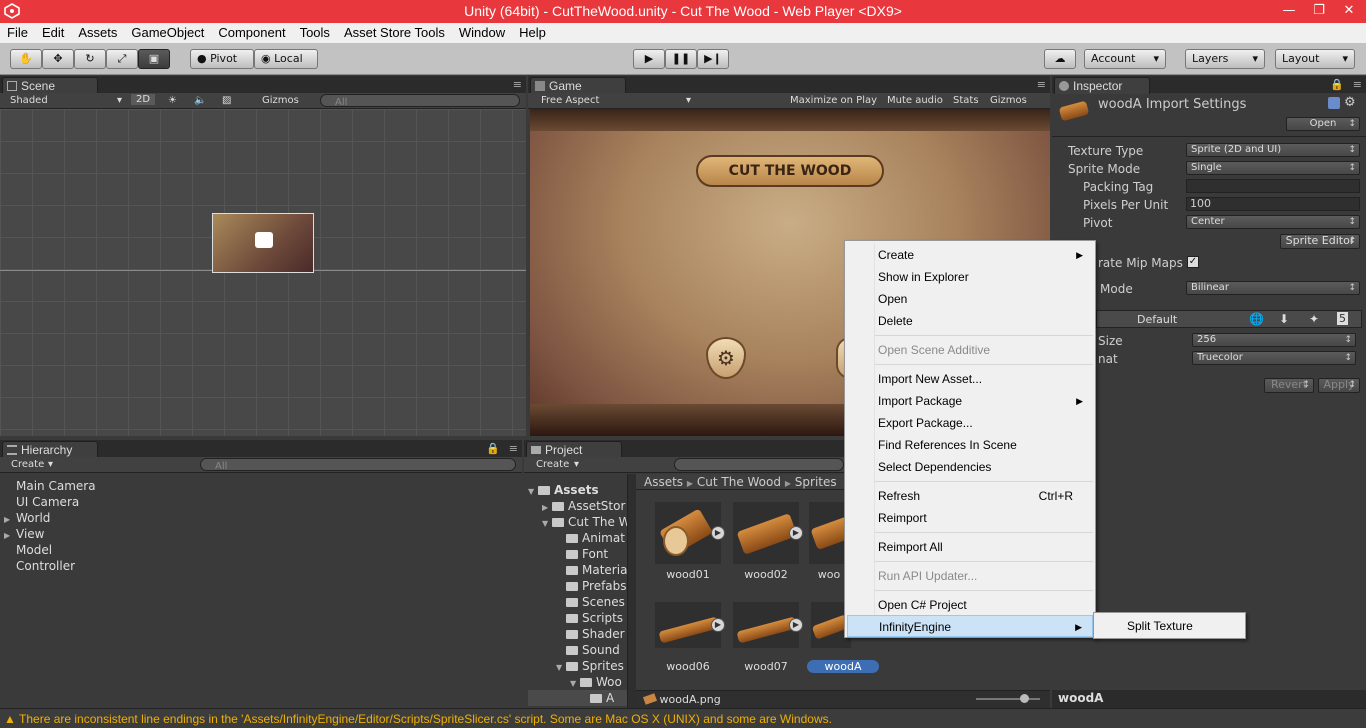  What do you see at coordinates (154, 486) in the screenshot?
I see `hierarchy-item-main-camera: Main Camera` at bounding box center [154, 486].